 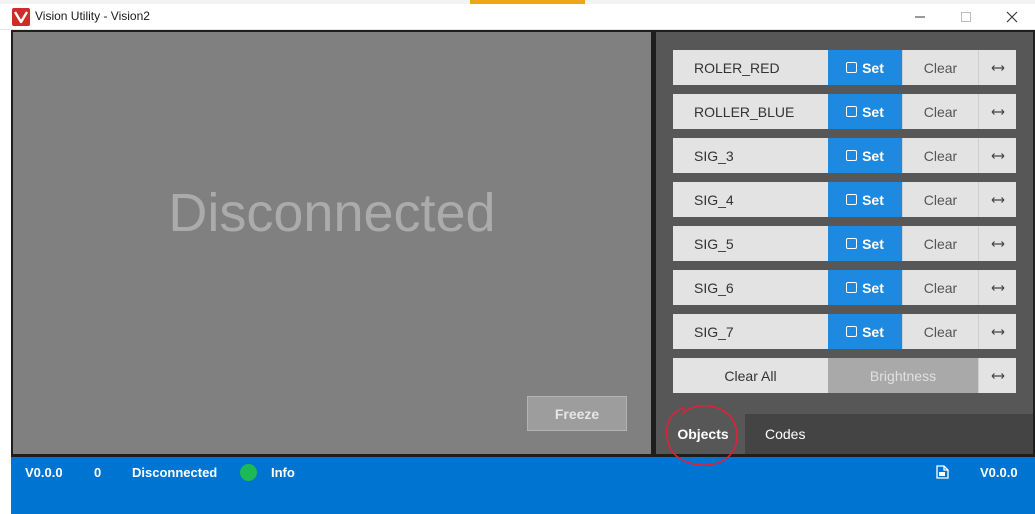 What do you see at coordinates (750, 111) in the screenshot?
I see `signature-name: ROLLER_BLUE` at bounding box center [750, 111].